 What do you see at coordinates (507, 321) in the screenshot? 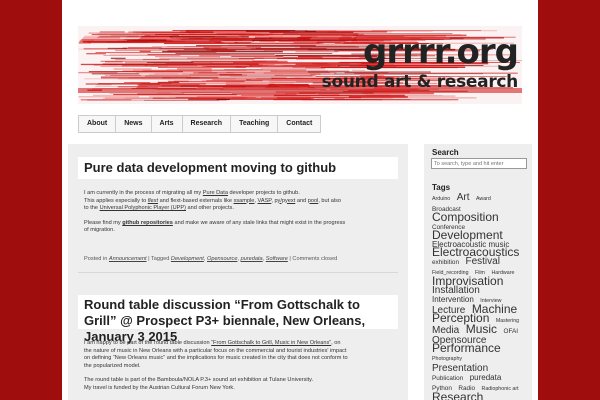
I see `tag-cloud-item: Mastering` at bounding box center [507, 321].